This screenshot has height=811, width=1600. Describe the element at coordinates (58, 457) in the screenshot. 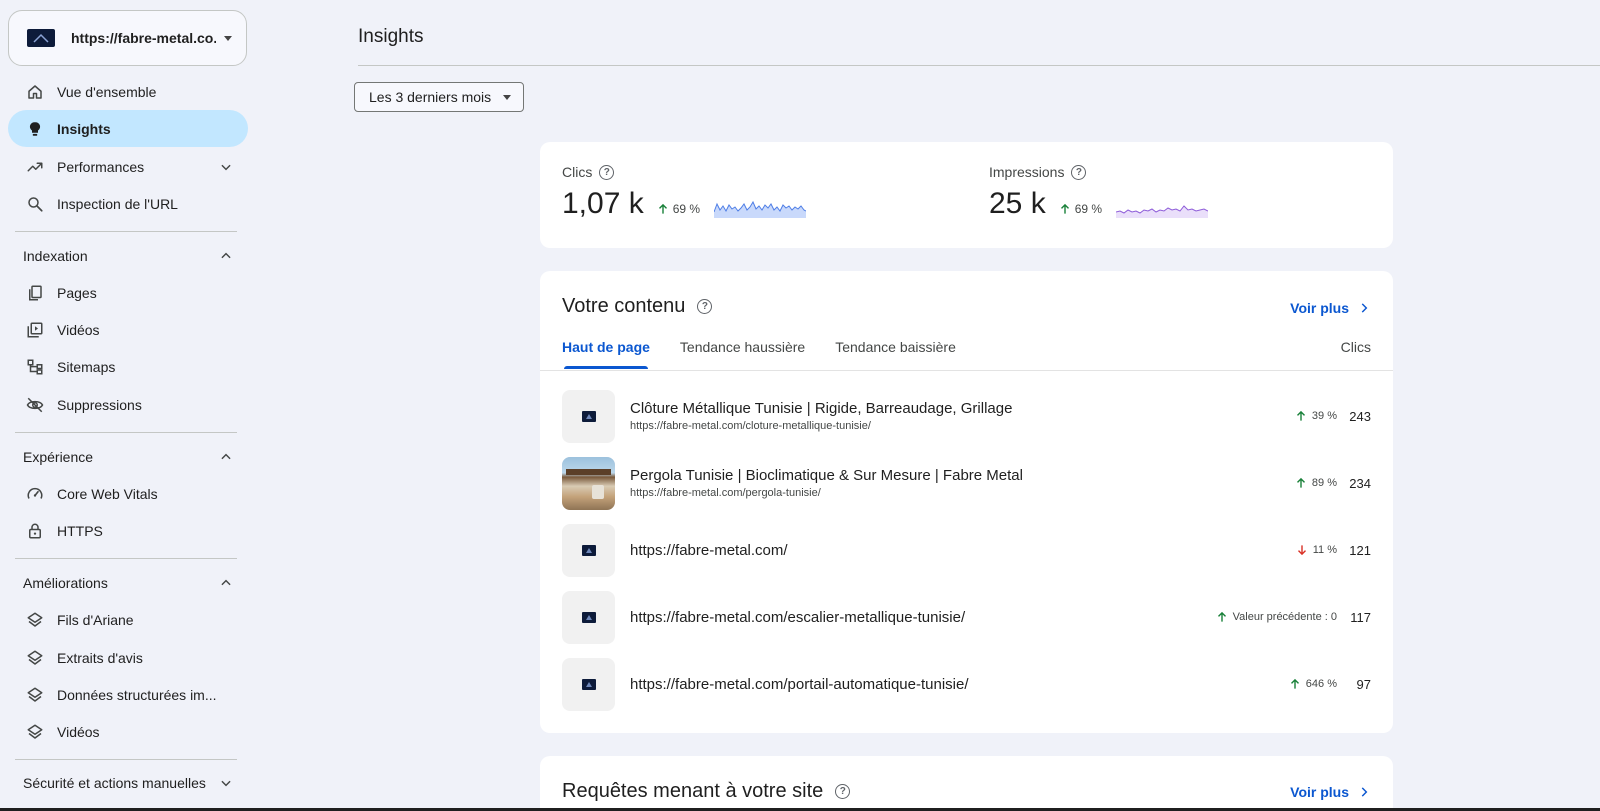

I see `section-label: Expérience` at that location.